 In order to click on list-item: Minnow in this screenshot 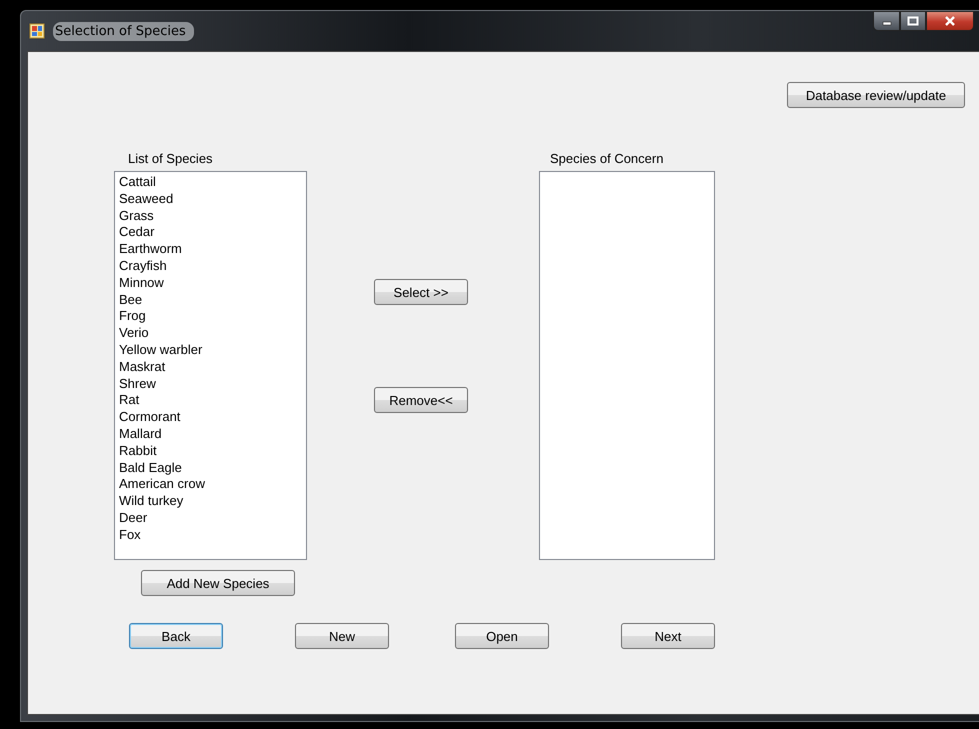, I will do `click(212, 283)`.